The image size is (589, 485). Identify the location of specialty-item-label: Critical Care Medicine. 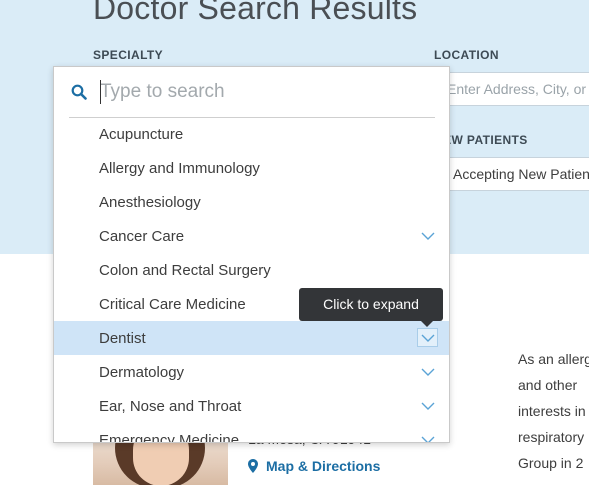
(172, 304).